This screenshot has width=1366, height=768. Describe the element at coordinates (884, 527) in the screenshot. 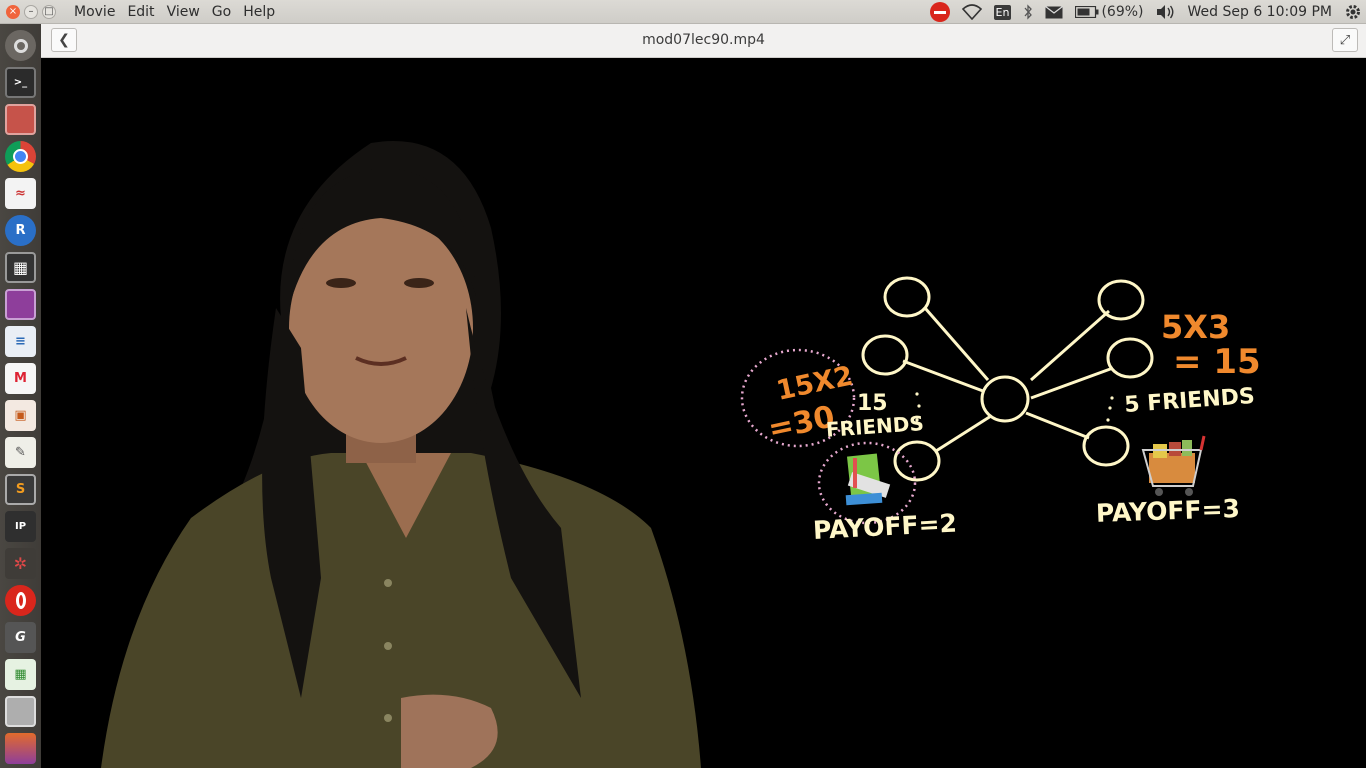

I see `left-payoff: PAYOFF=2` at that location.